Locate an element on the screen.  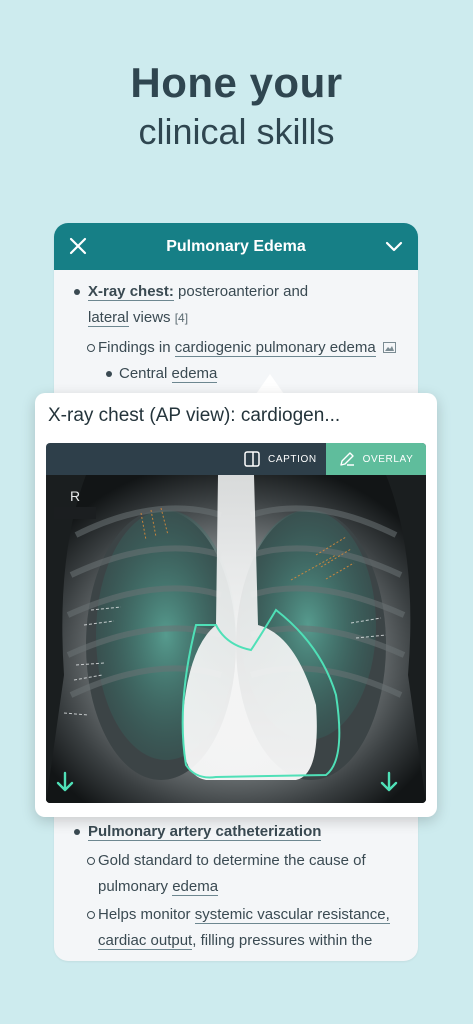
chevron-down-icon is located at coordinates (394, 246).